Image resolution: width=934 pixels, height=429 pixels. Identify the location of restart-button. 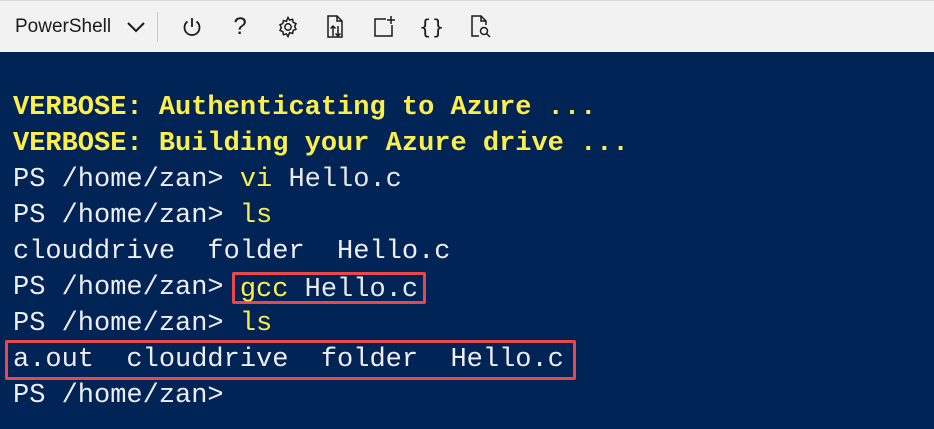
(192, 27).